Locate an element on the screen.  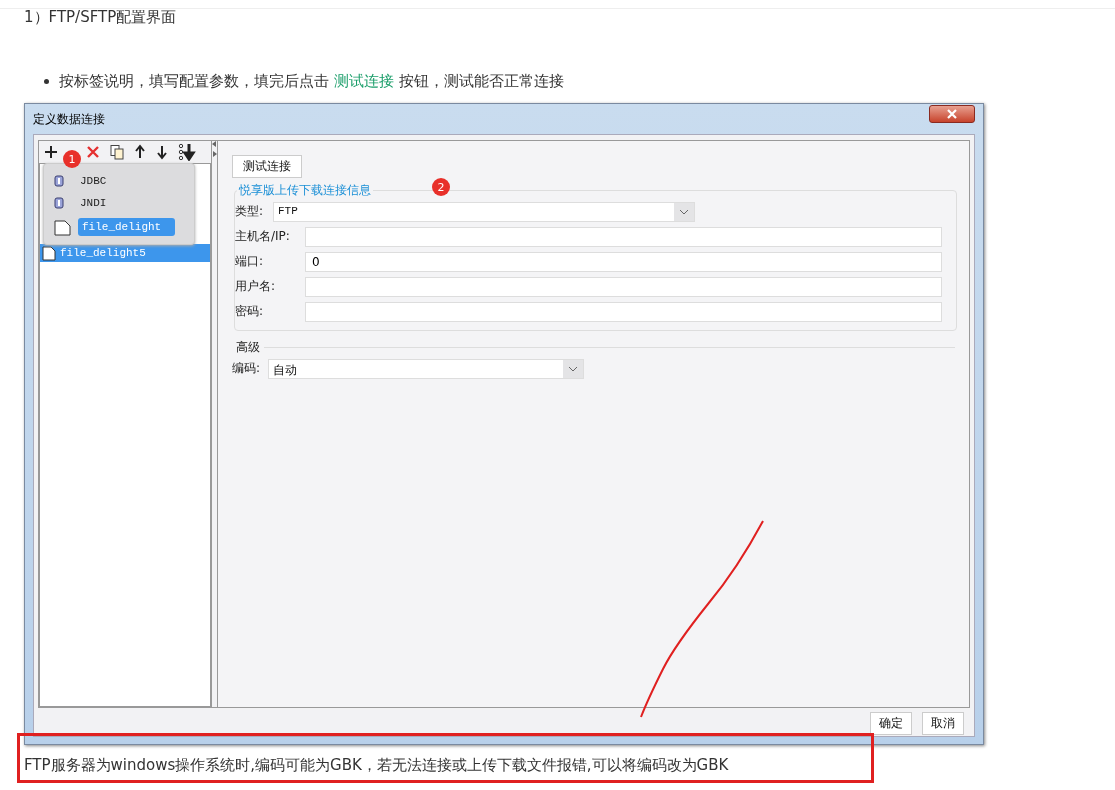
up-arrow-icon is located at coordinates (140, 152).